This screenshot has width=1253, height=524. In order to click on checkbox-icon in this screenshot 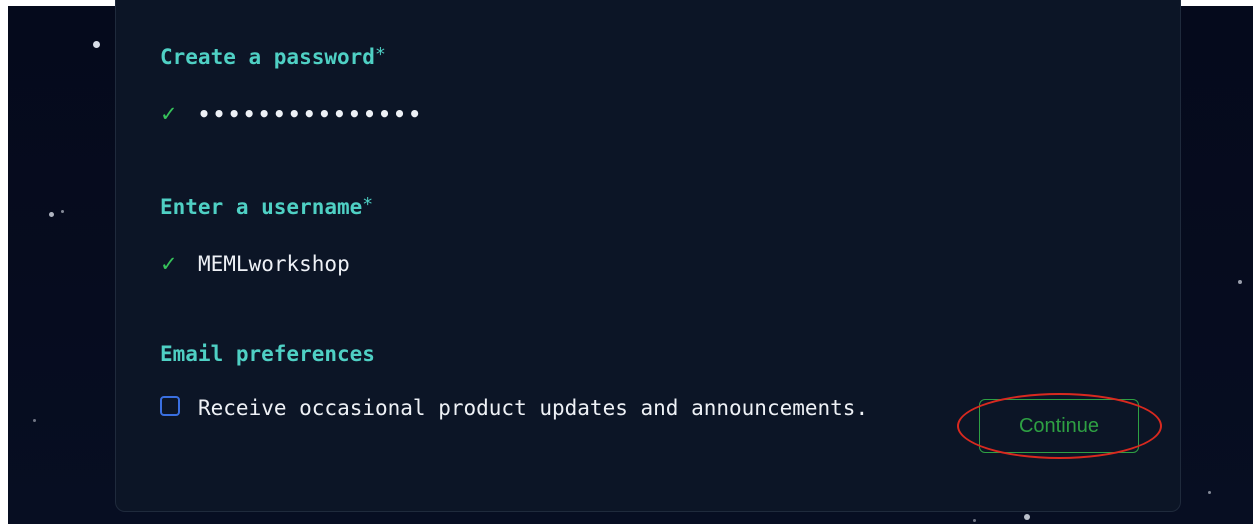, I will do `click(170, 406)`.